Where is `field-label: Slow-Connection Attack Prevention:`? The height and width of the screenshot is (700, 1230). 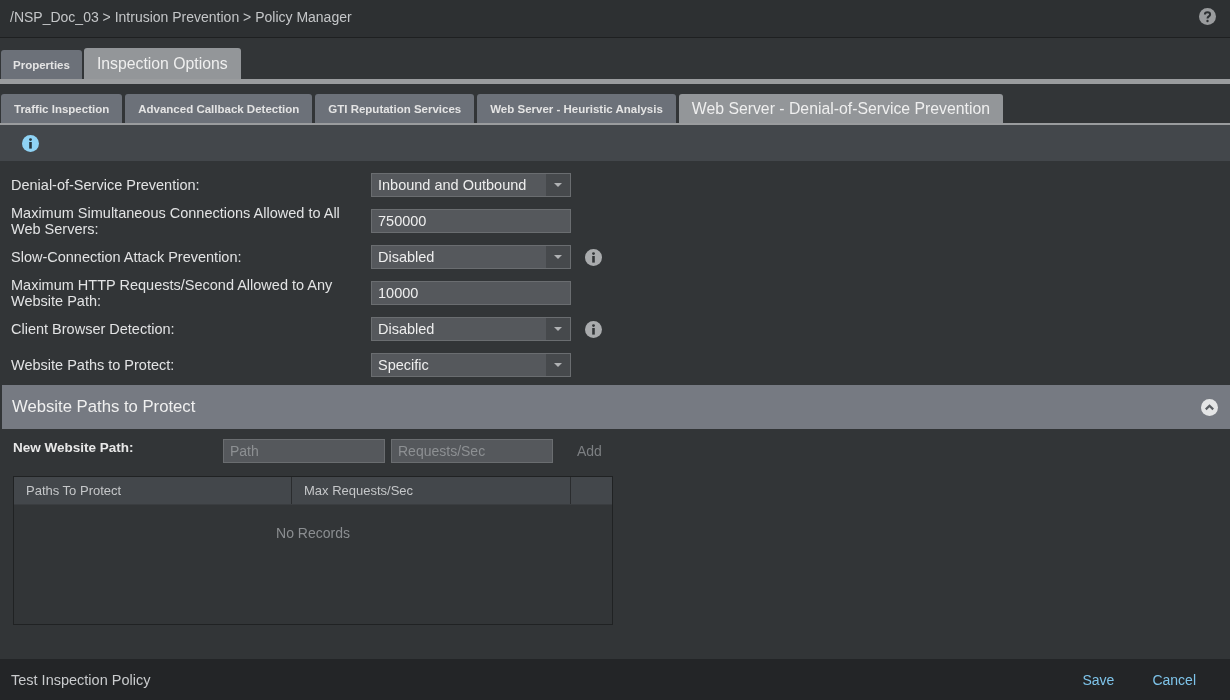 field-label: Slow-Connection Attack Prevention: is located at coordinates (127, 257).